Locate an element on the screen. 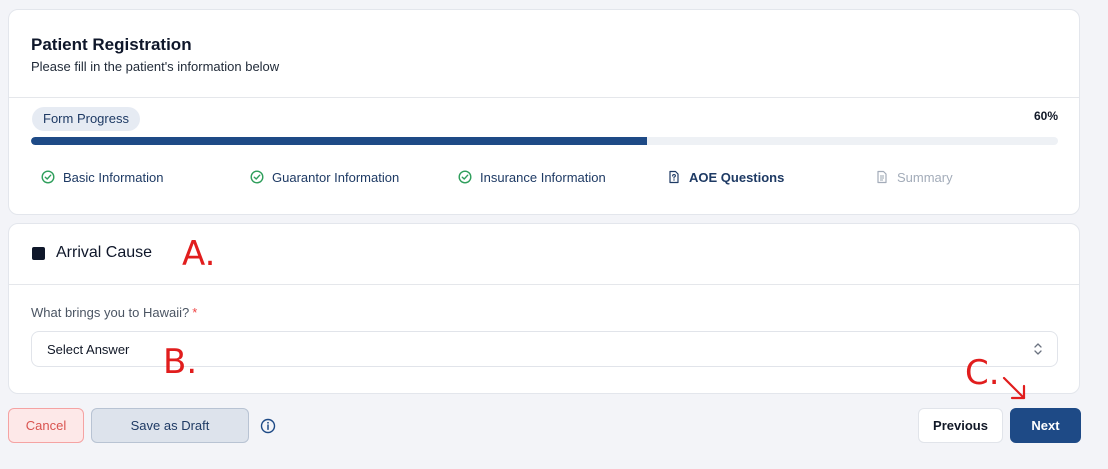 Image resolution: width=1108 pixels, height=469 pixels. question-text: What brings you to Hawaii? is located at coordinates (110, 312).